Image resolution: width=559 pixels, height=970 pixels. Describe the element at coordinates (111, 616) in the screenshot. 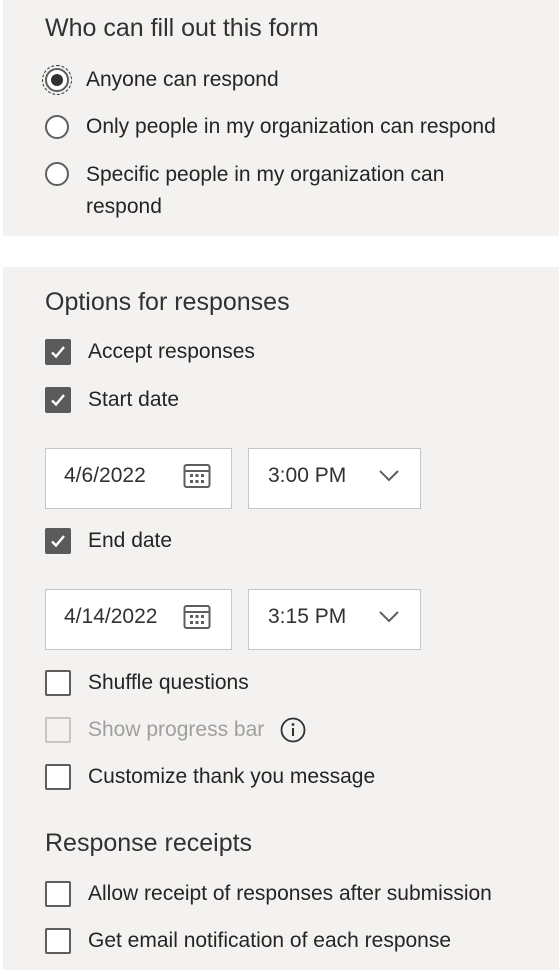

I see `end-date-value: 4/14/2022` at that location.